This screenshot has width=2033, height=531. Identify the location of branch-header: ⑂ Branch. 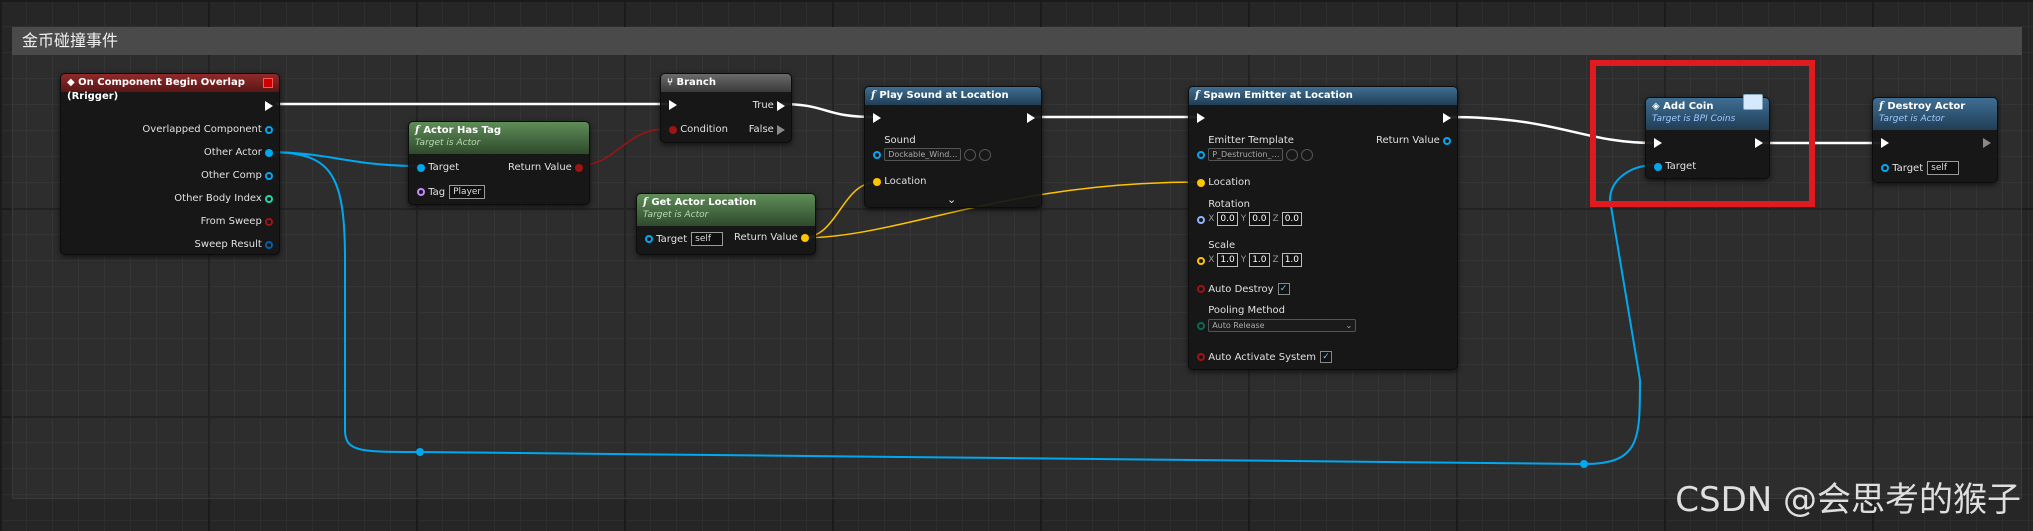
(726, 83).